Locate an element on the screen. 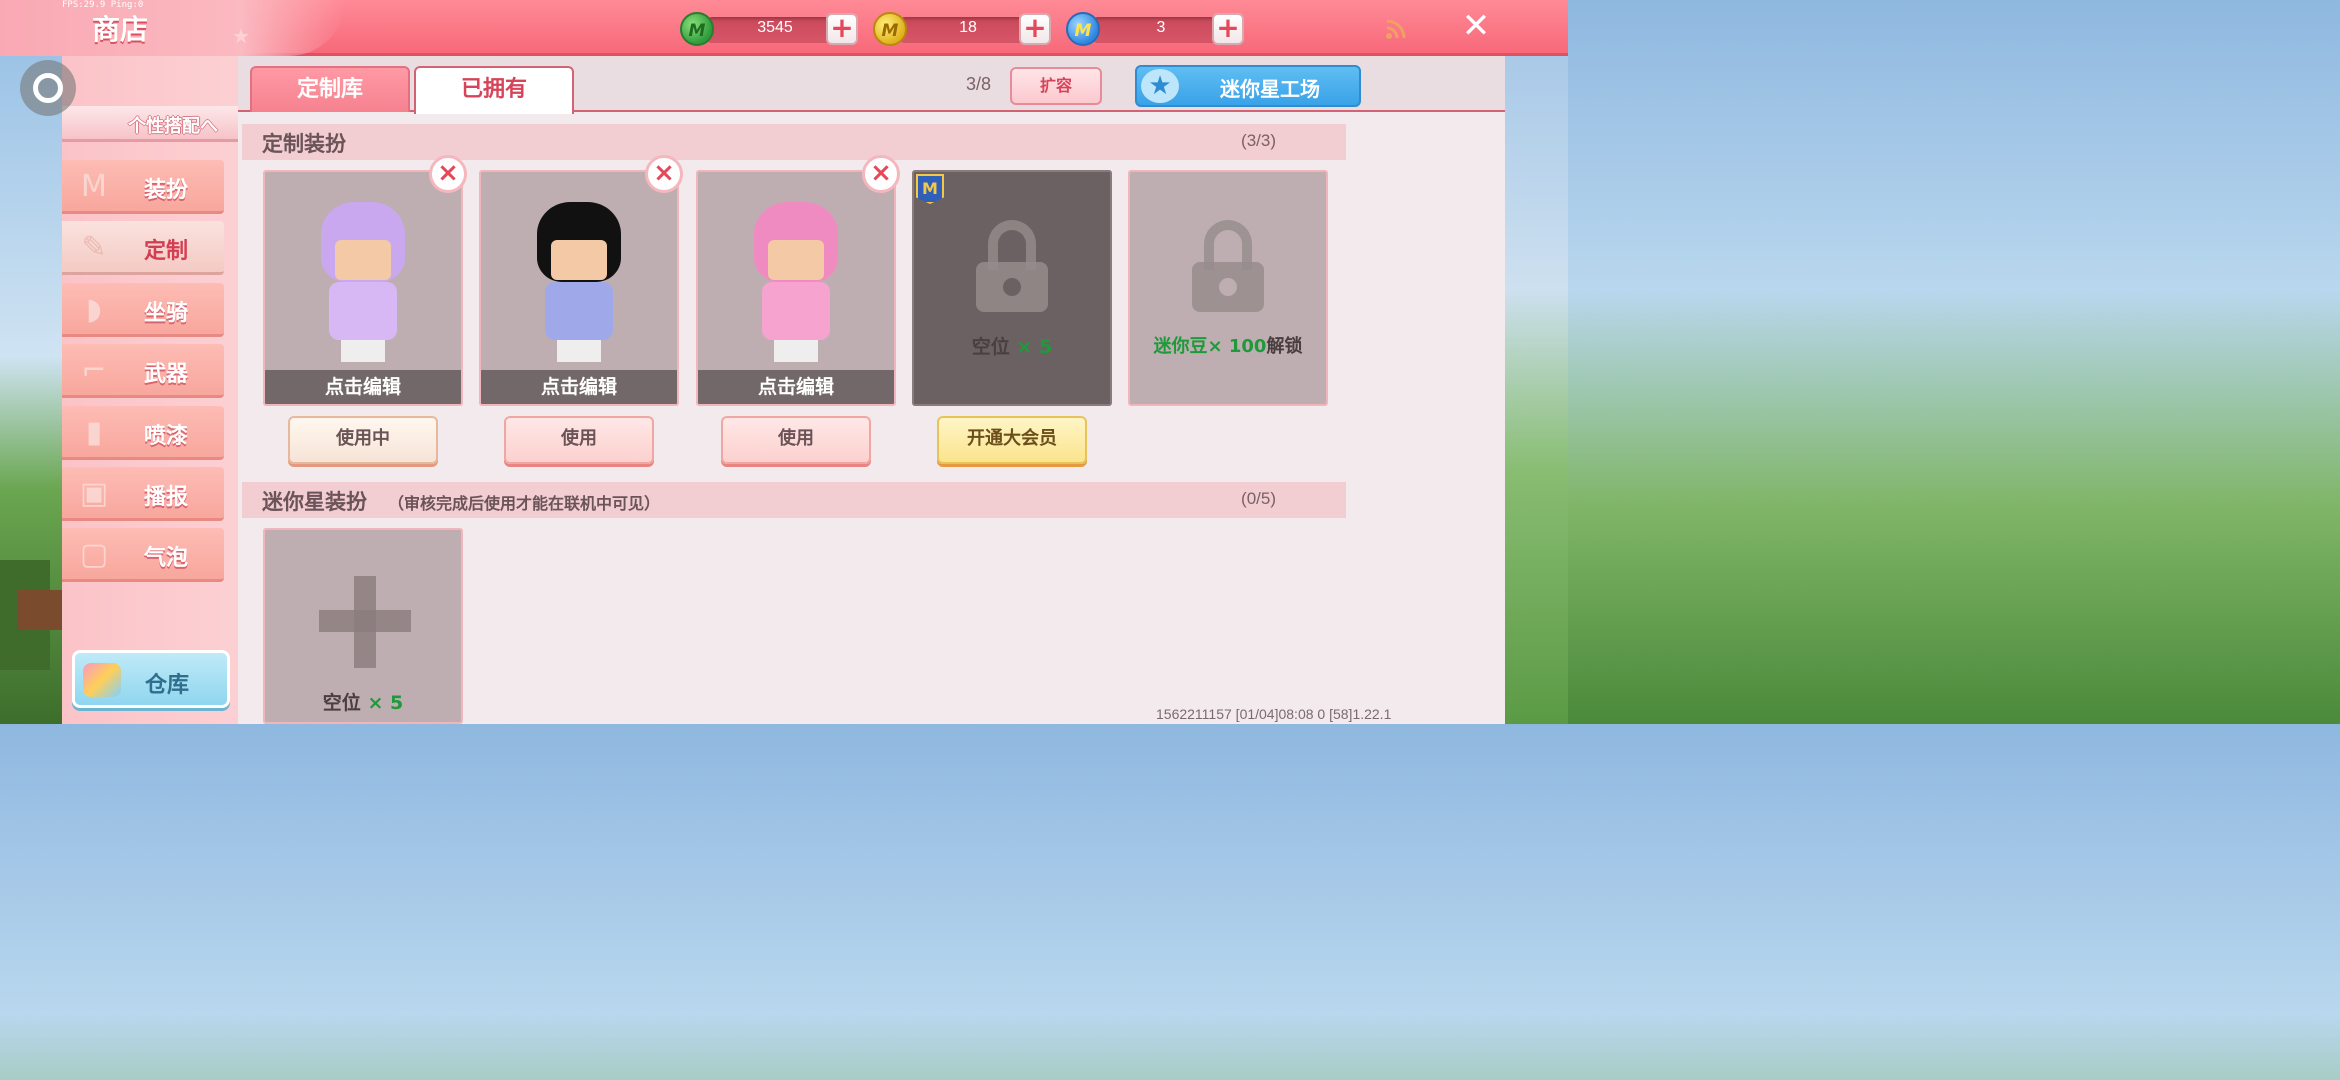  vip-slot-card: M 空位 × 5 is located at coordinates (1012, 288).